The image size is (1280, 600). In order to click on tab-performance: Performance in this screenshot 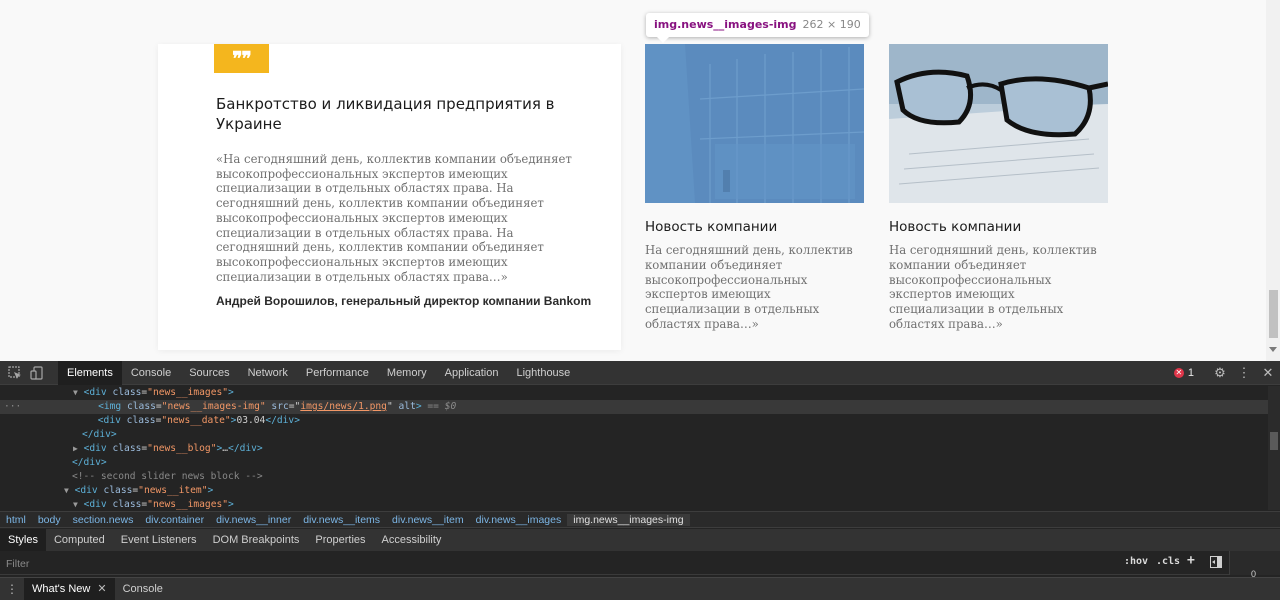, I will do `click(337, 373)`.